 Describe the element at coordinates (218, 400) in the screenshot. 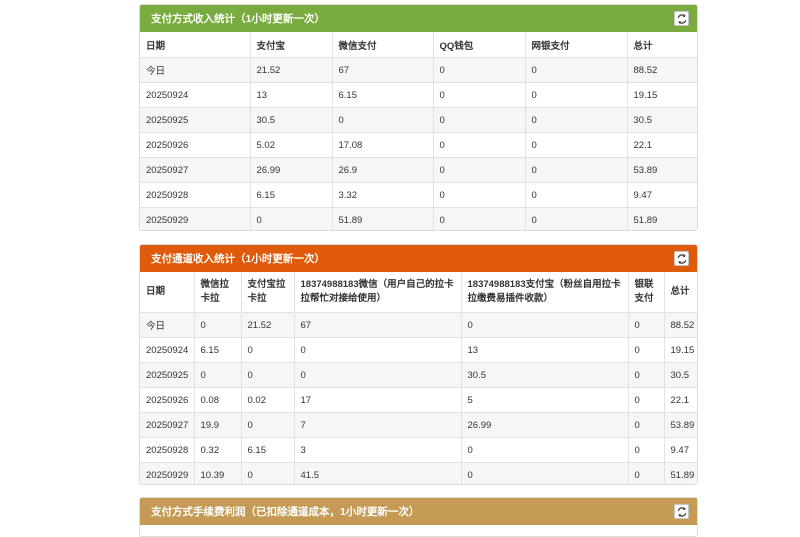

I see `table-cell: 0.08` at that location.